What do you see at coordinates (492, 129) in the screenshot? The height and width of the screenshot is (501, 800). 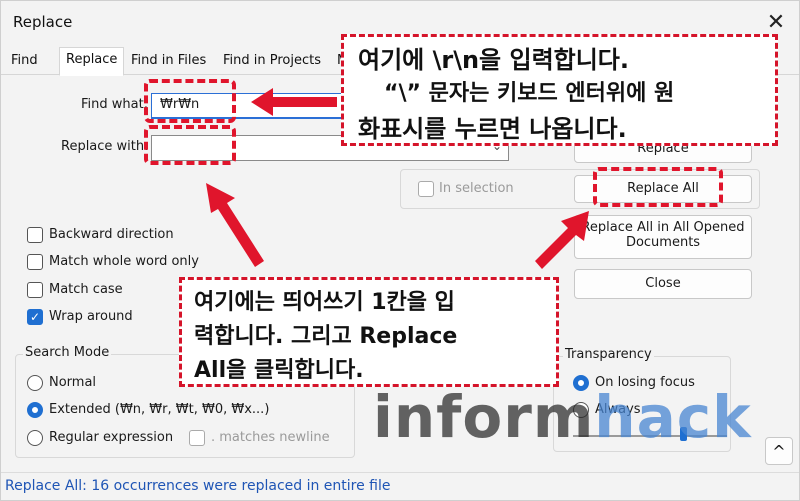 I see `top-annotation-line3: 화표시를 누르면 나옵니다.` at bounding box center [492, 129].